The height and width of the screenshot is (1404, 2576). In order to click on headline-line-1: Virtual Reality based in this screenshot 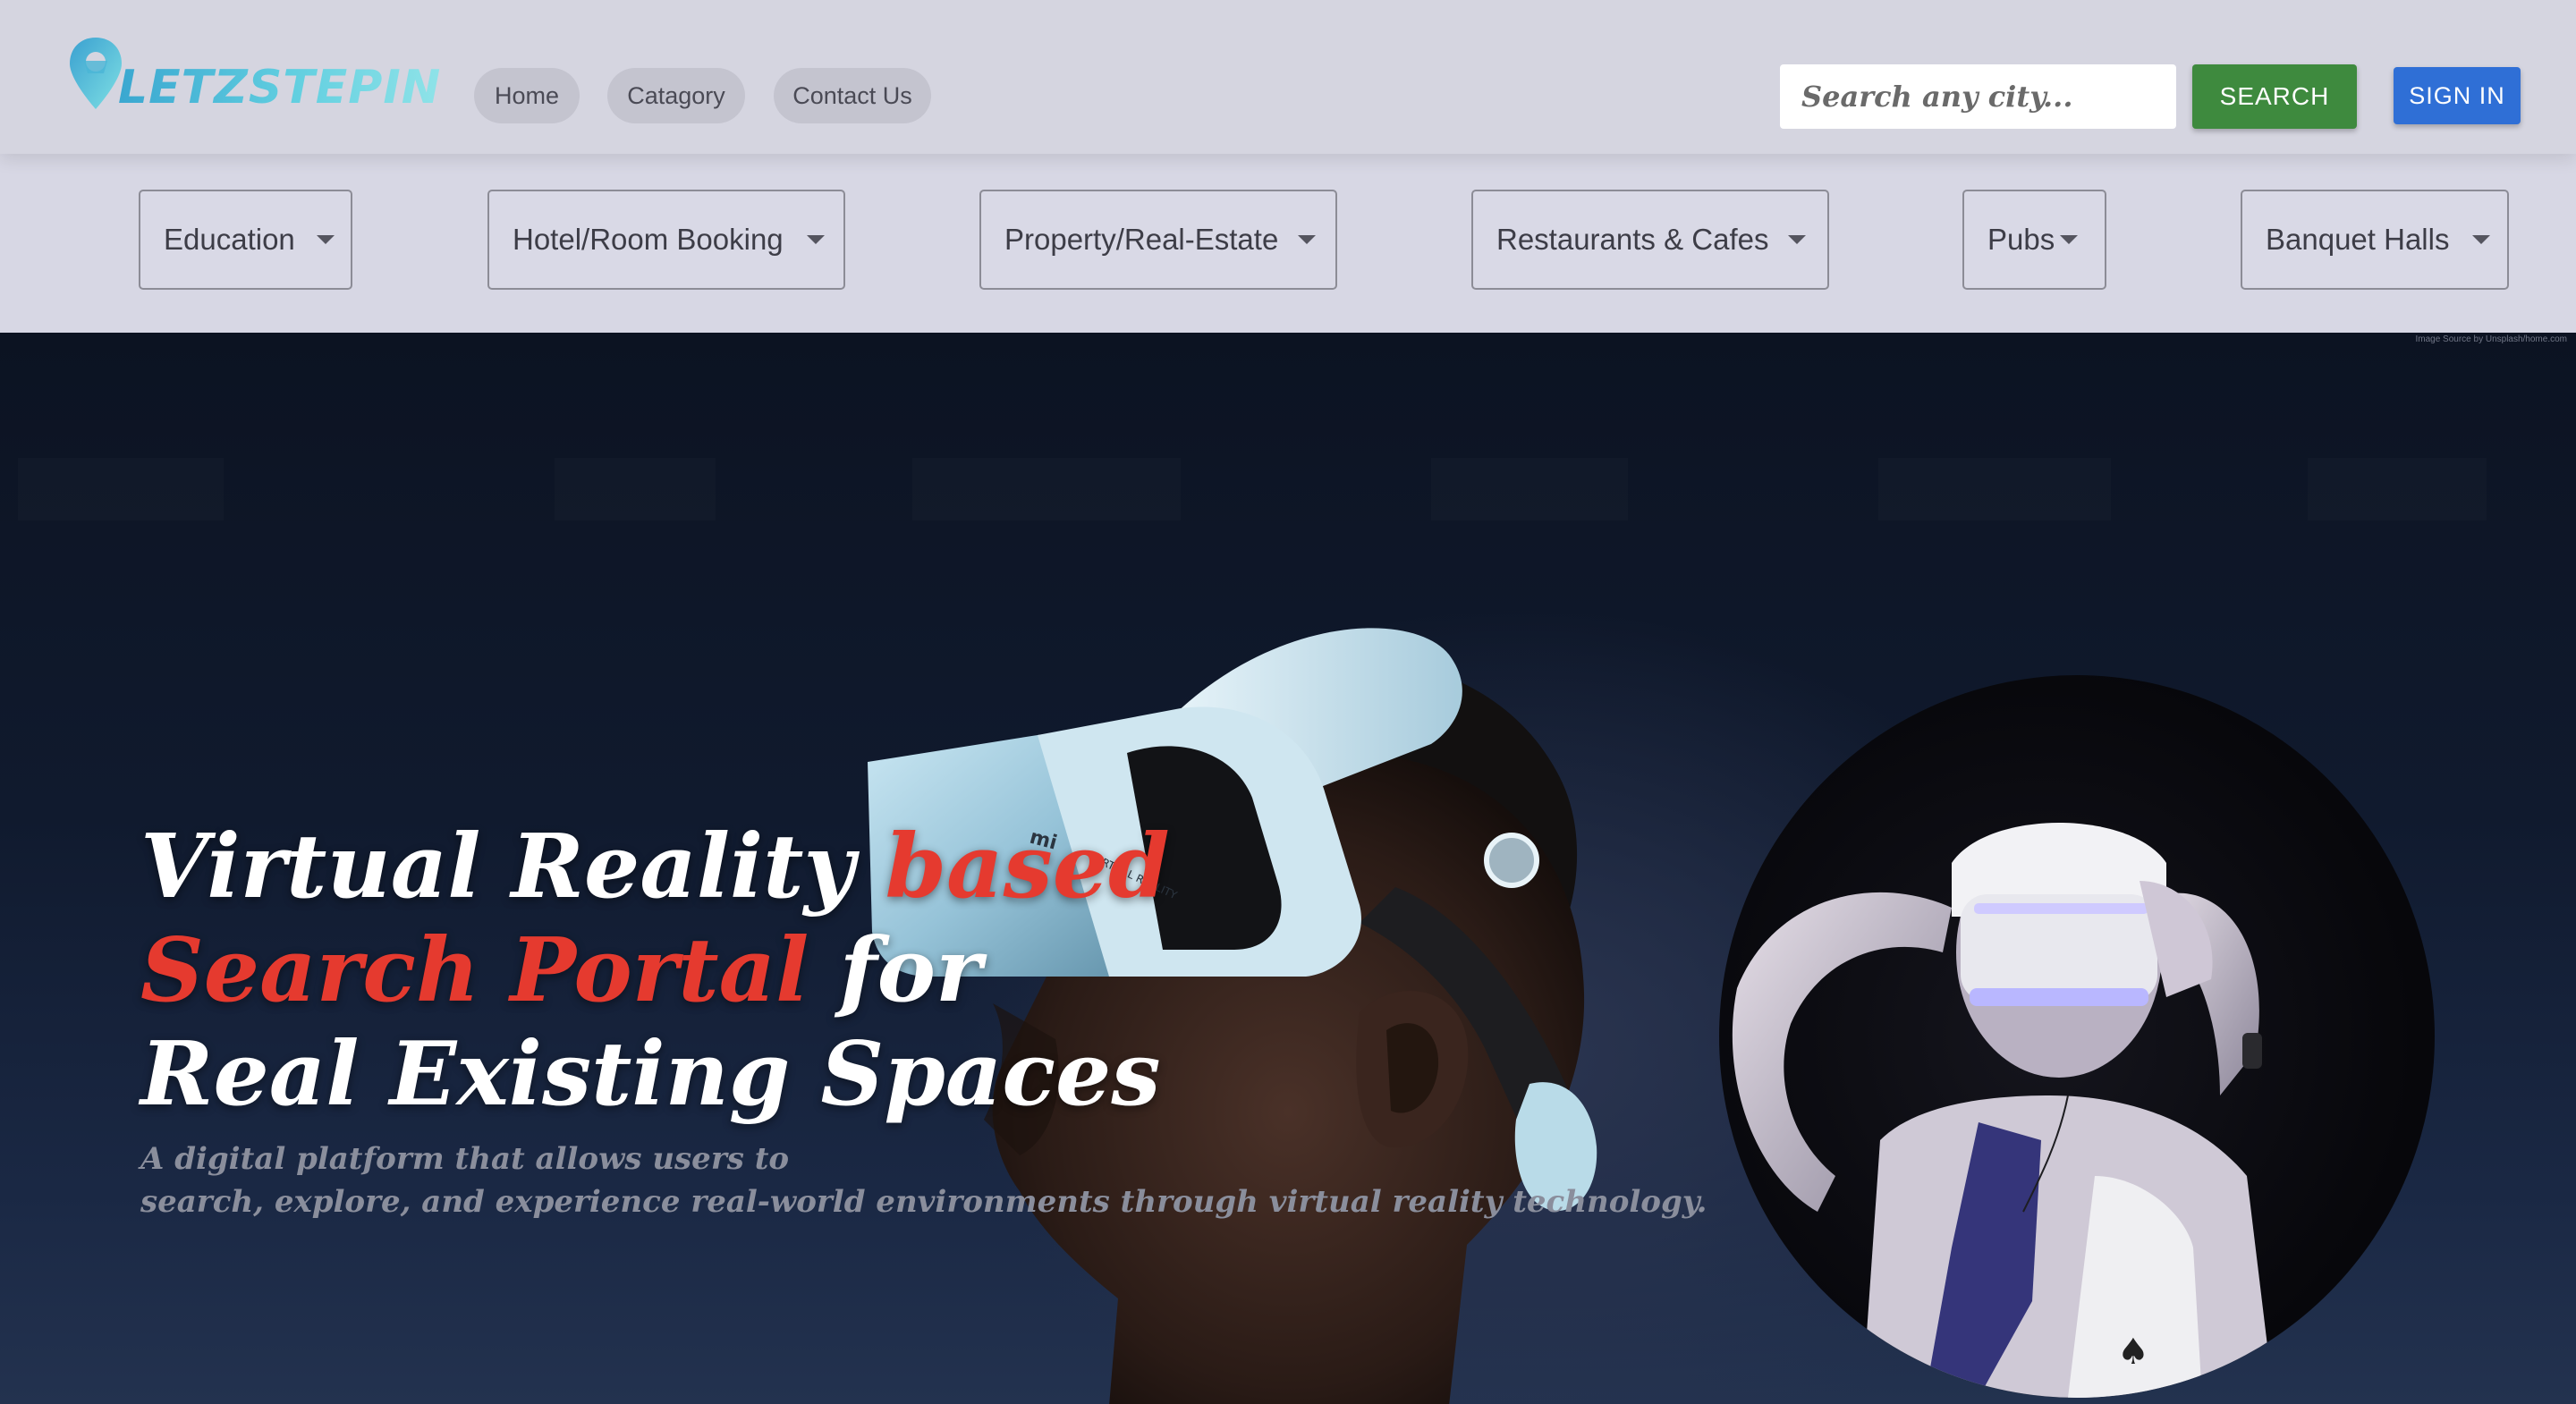, I will do `click(721, 868)`.